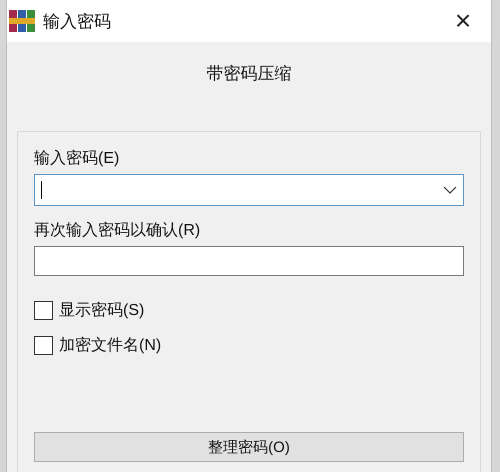 This screenshot has height=472, width=500. What do you see at coordinates (77, 158) in the screenshot?
I see `field-label: 输入密码(E)` at bounding box center [77, 158].